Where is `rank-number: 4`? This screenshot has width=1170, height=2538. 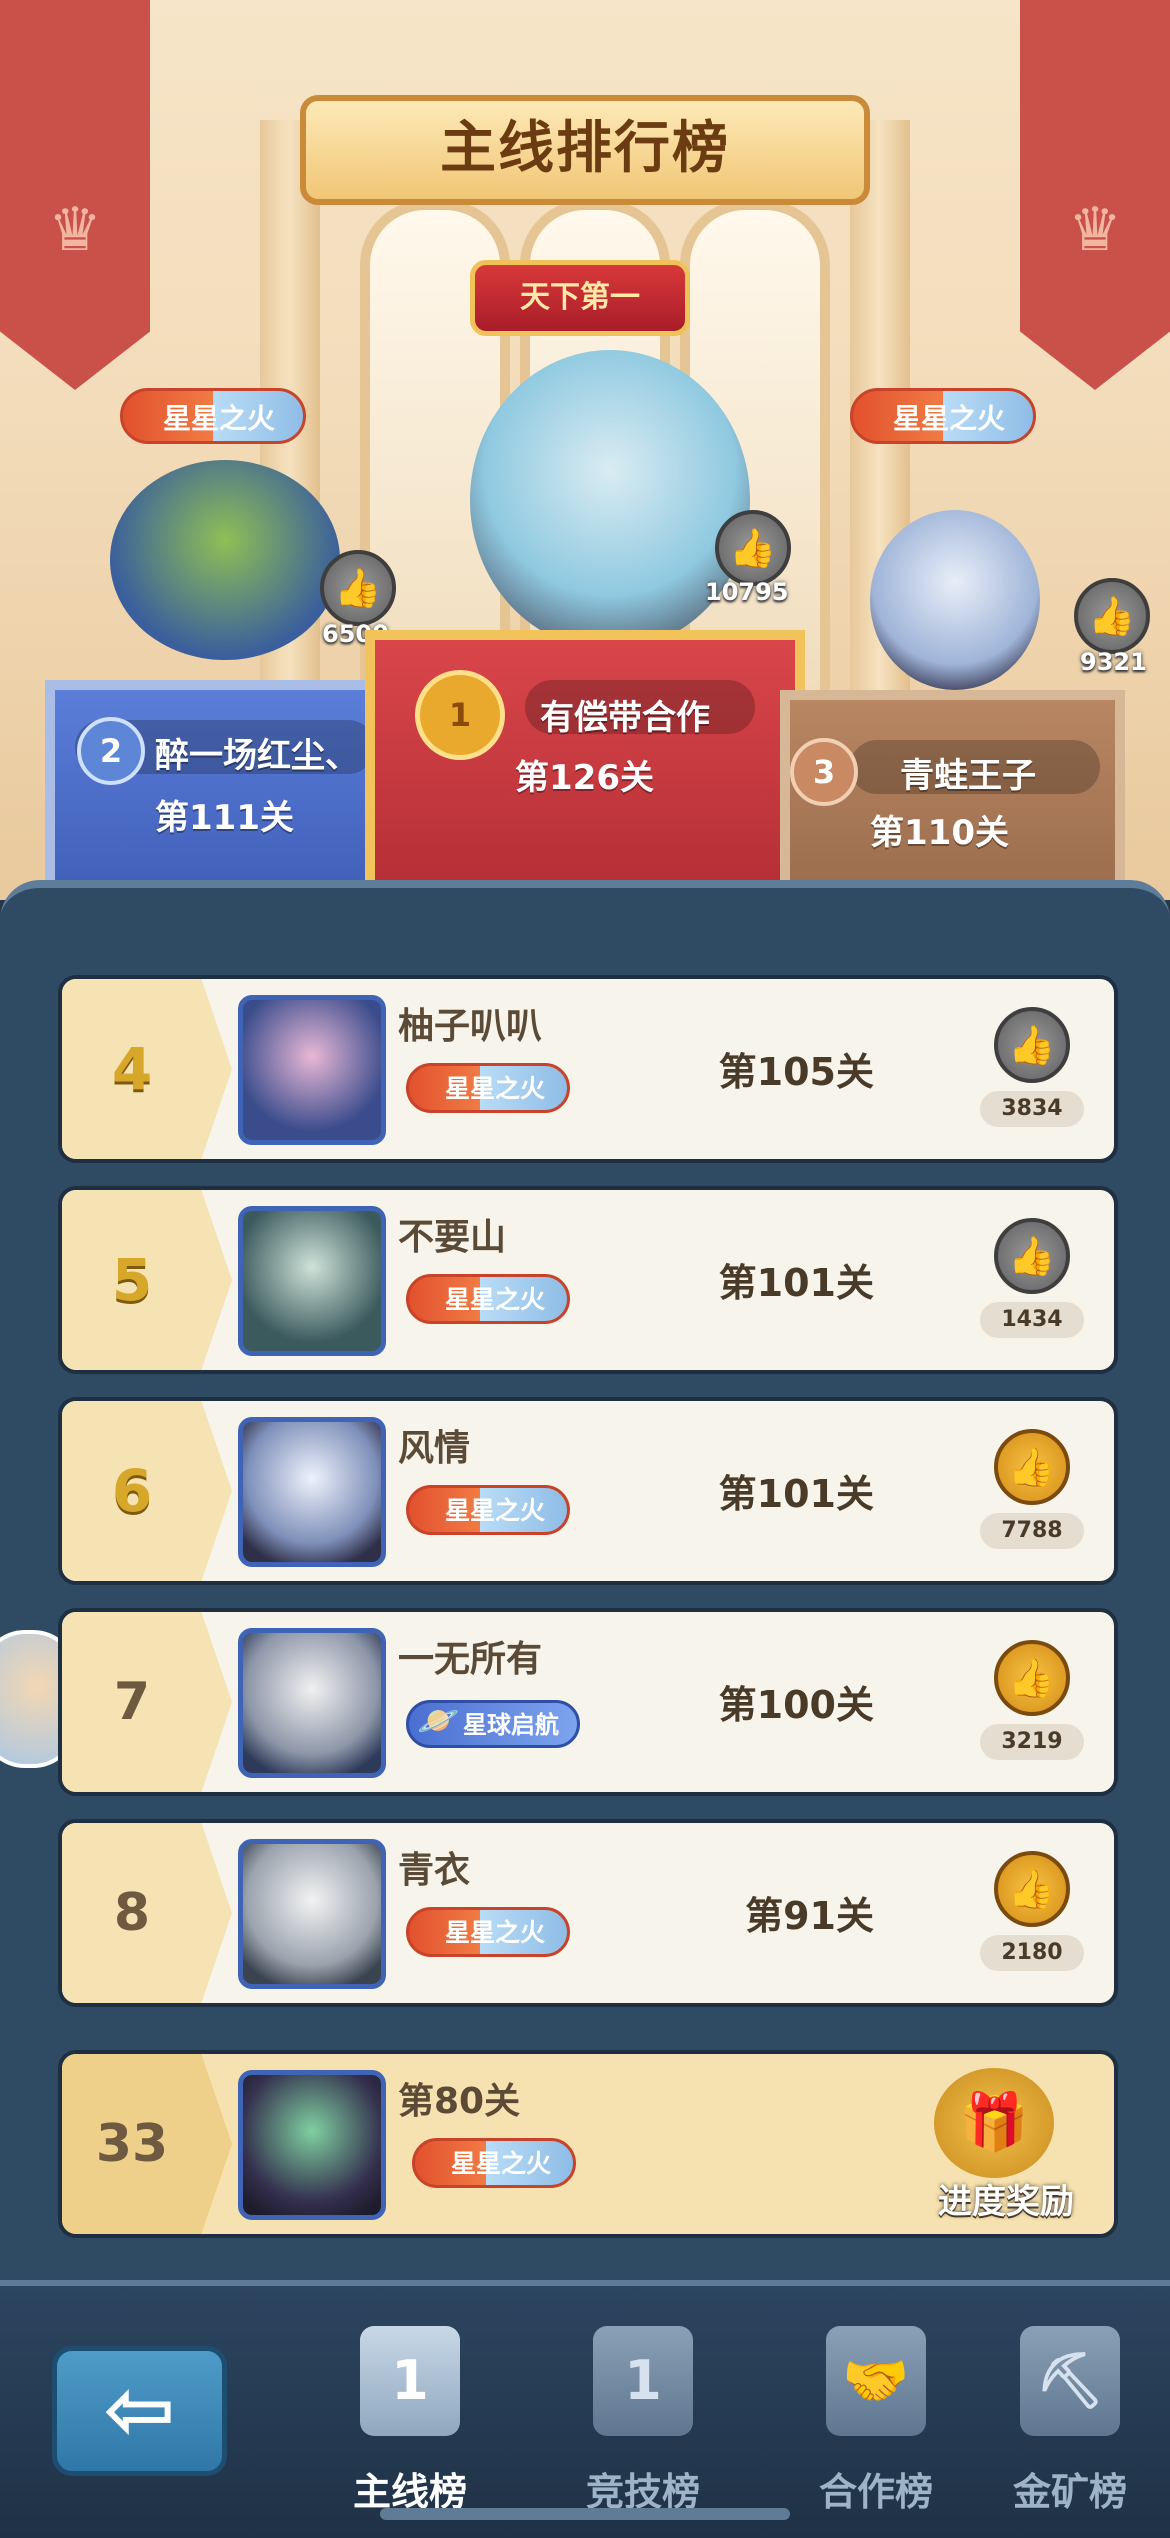
rank-number: 4 is located at coordinates (132, 1069).